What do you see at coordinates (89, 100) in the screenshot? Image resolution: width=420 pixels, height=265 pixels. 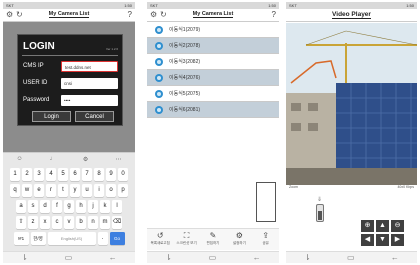 I see `password-input: ••••` at bounding box center [89, 100].